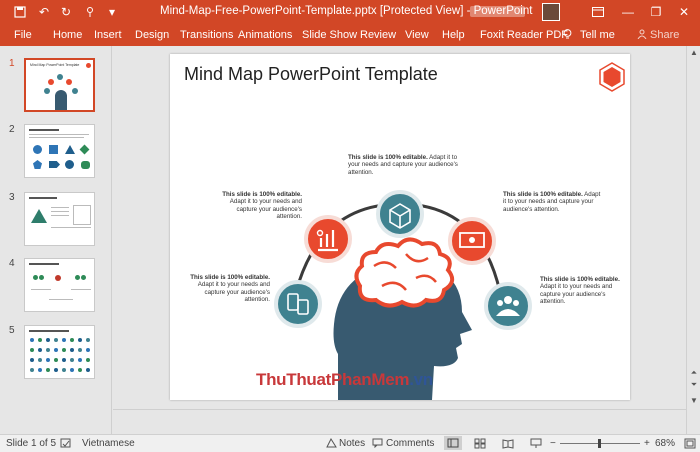  I want to click on close-button: ✕, so click(684, 12).